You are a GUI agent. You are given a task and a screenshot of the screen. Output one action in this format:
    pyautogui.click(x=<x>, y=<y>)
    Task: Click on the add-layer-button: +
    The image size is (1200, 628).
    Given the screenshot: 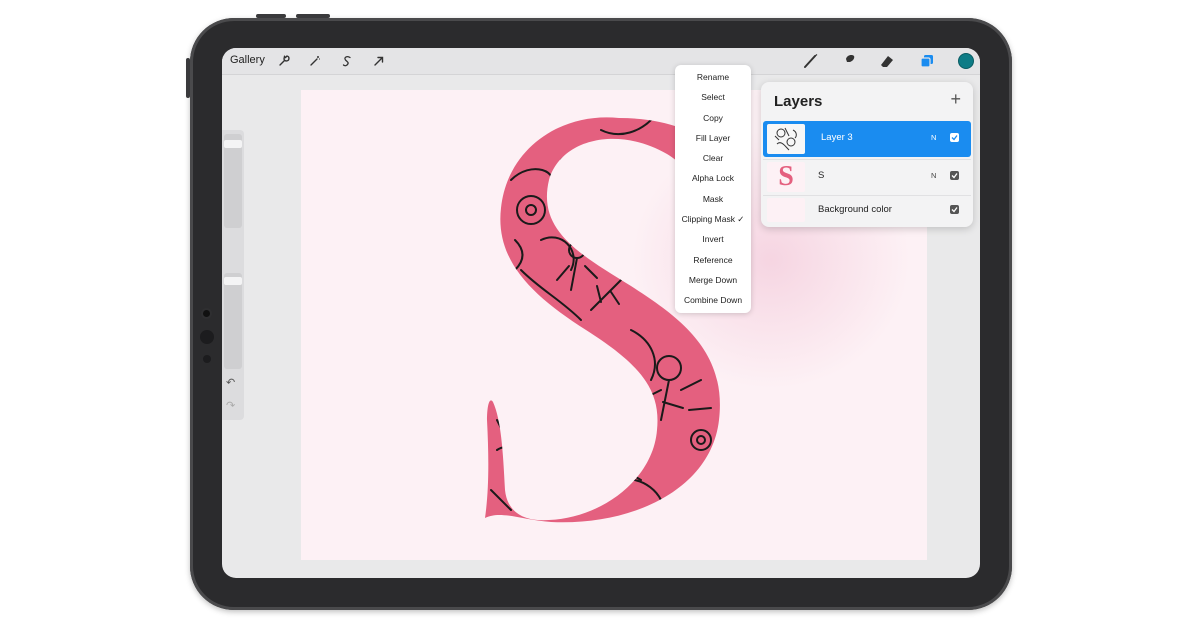 What is the action you would take?
    pyautogui.click(x=955, y=99)
    